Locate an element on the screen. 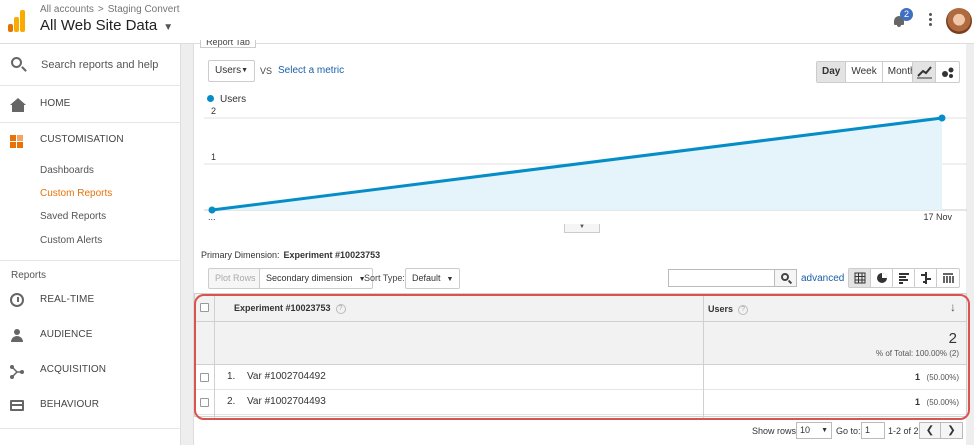 Image resolution: width=974 pixels, height=445 pixels. pivot-view-button is located at coordinates (948, 278).